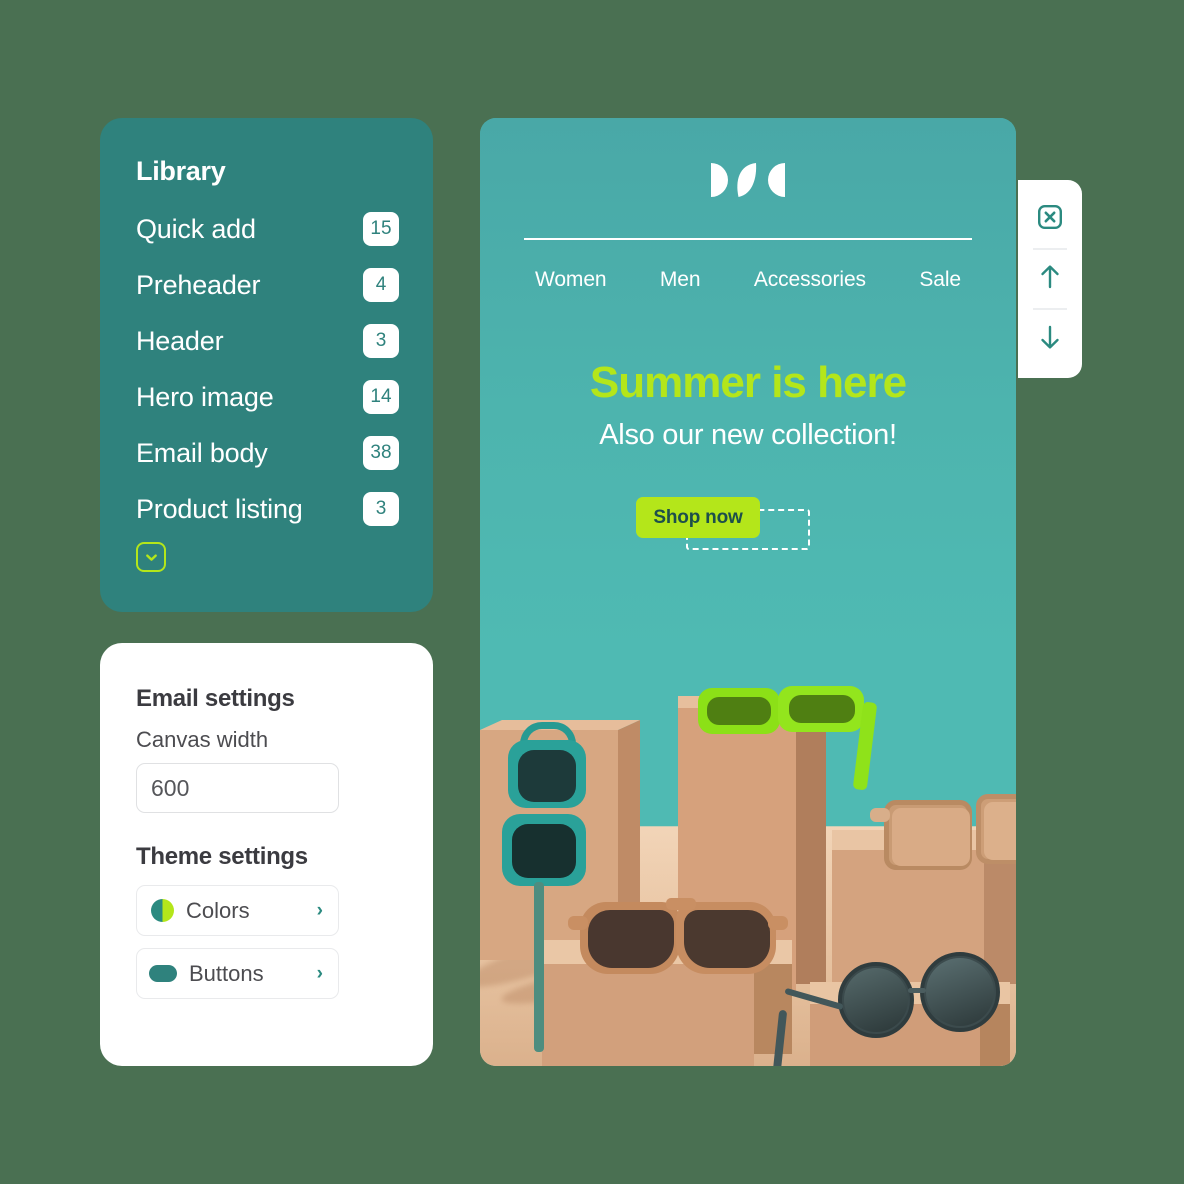  I want to click on close-box-icon, so click(1050, 219).